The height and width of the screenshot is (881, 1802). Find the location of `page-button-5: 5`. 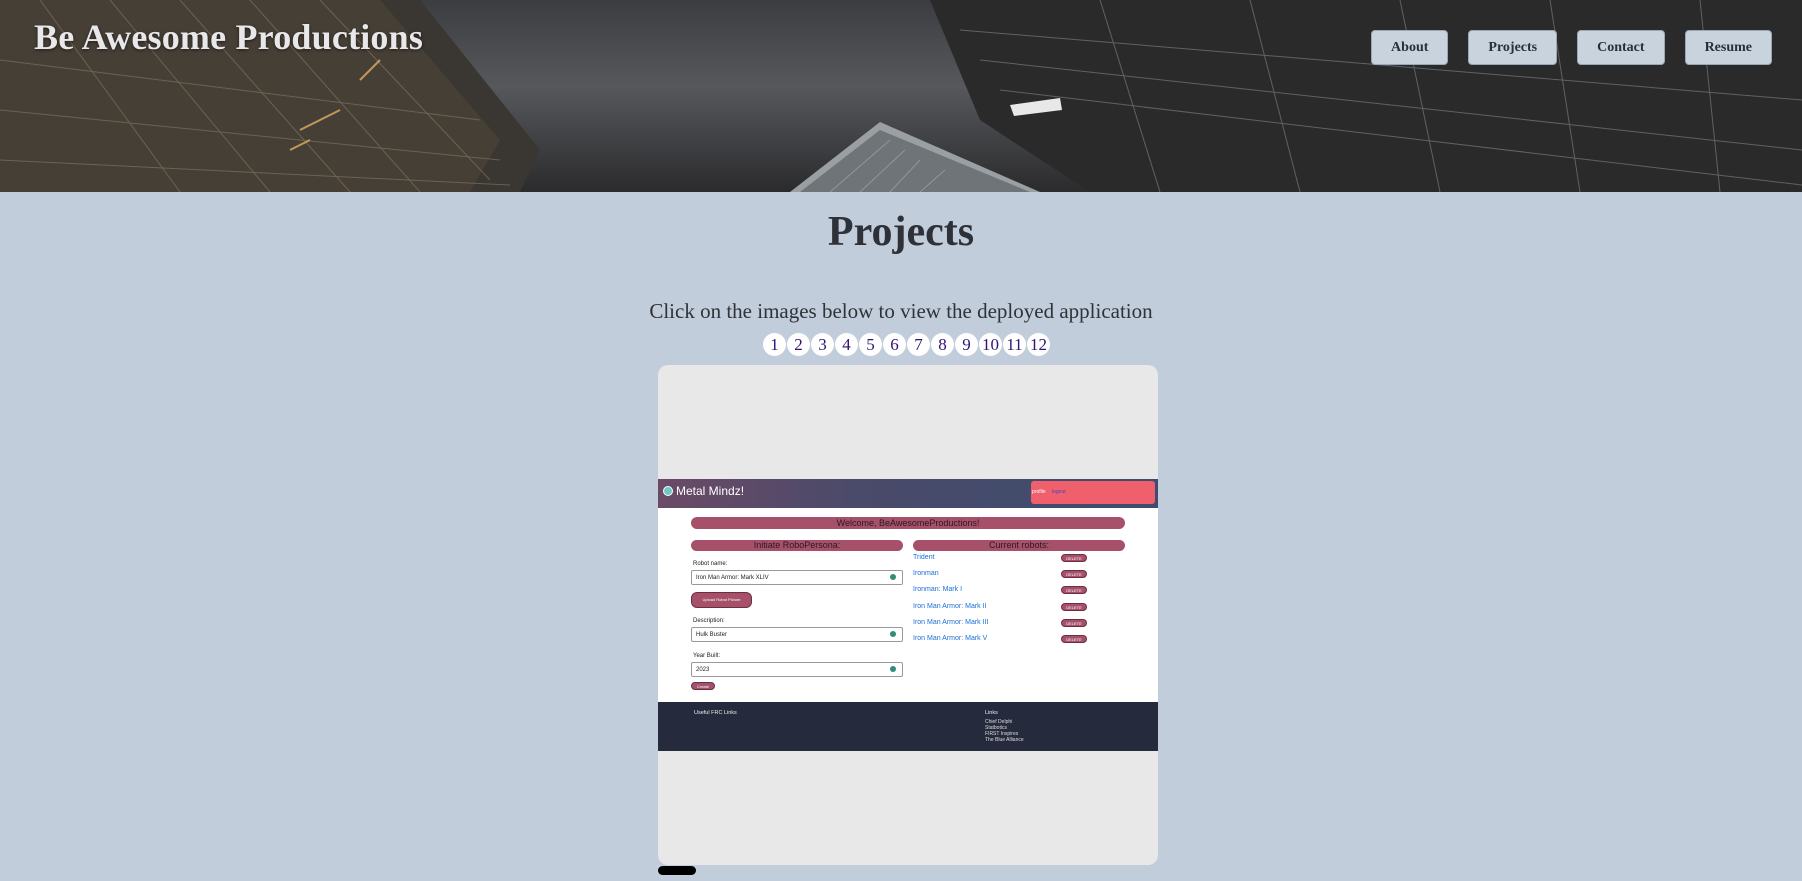

page-button-5: 5 is located at coordinates (870, 344).